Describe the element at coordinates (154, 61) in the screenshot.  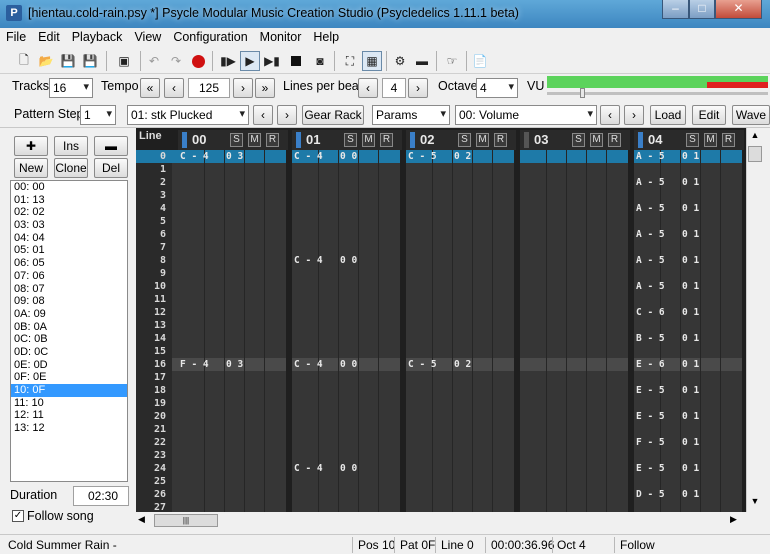
I see `undo-icon: ↶` at that location.